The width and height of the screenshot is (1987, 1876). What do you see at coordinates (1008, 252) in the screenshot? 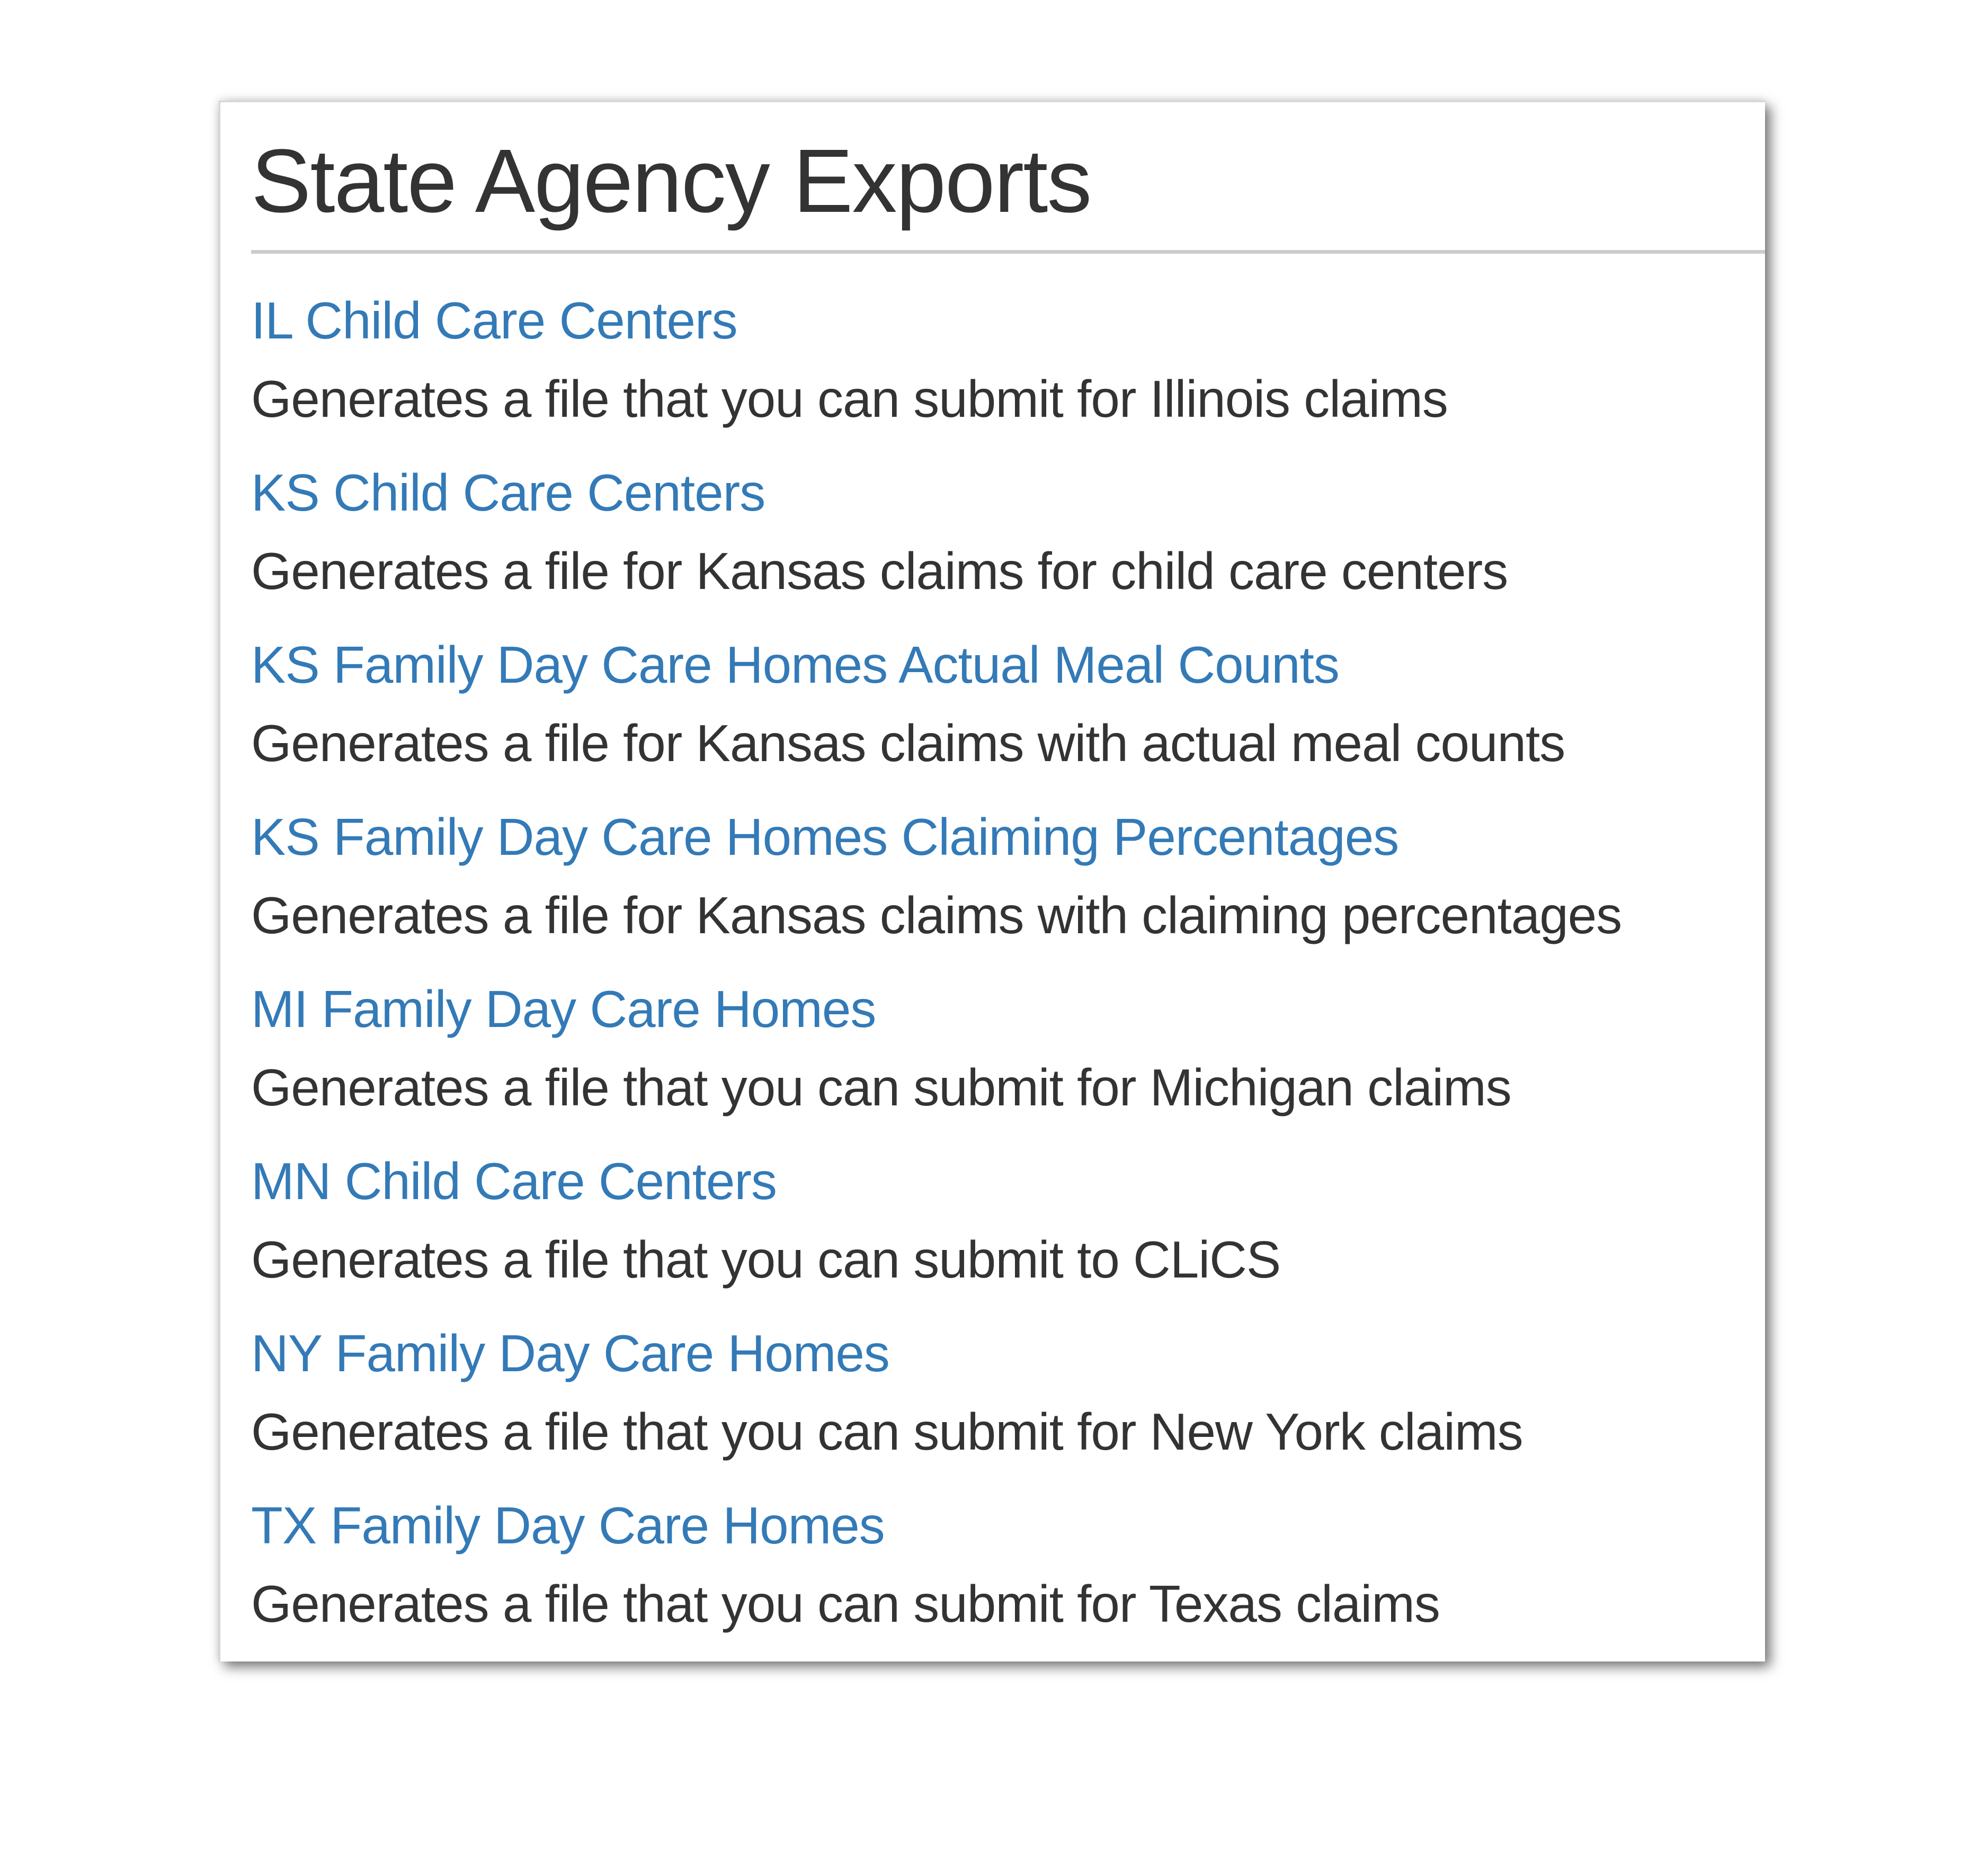
I see `title-divider` at bounding box center [1008, 252].